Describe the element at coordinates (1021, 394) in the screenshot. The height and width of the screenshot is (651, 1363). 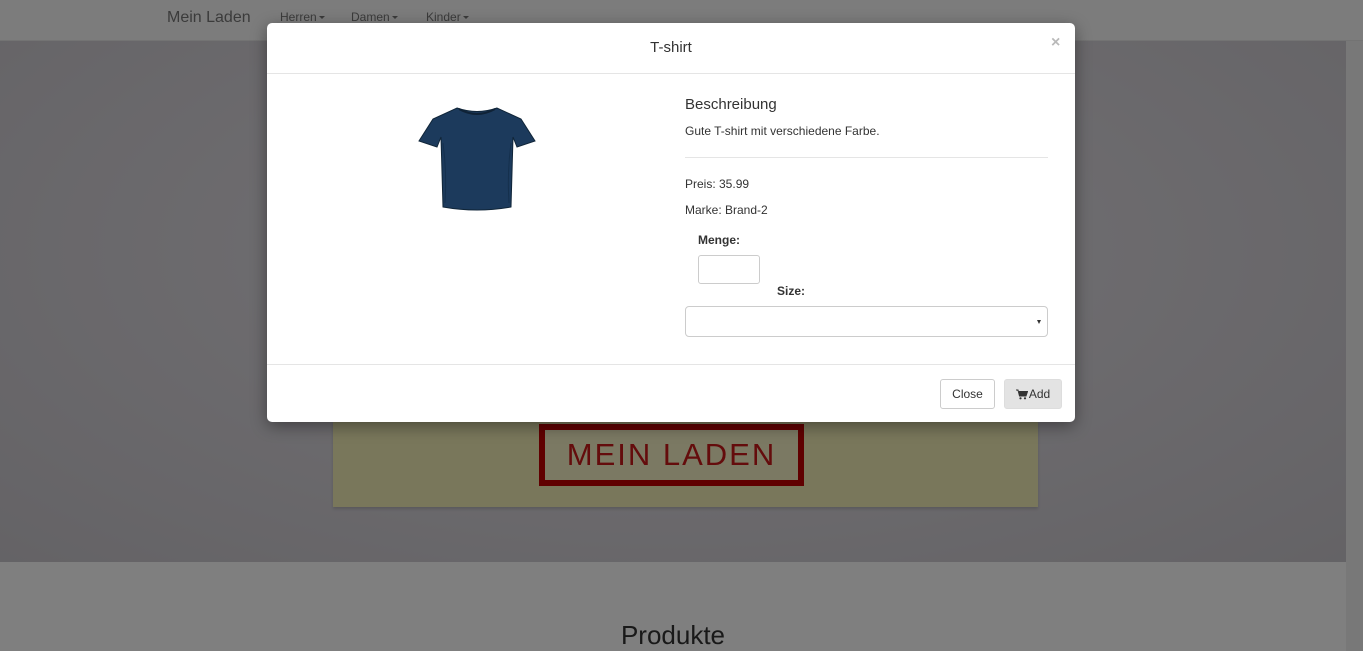
I see `shopping-cart-icon` at that location.